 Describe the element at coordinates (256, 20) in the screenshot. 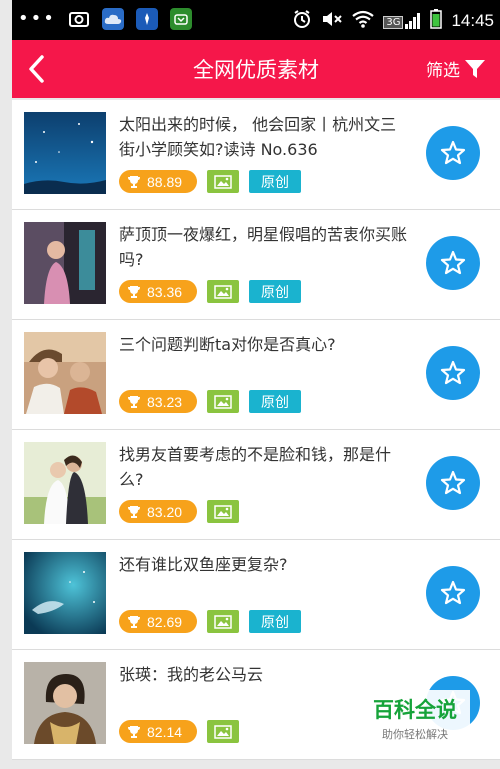

I see `status-bar: ••• 3G 14:45` at that location.